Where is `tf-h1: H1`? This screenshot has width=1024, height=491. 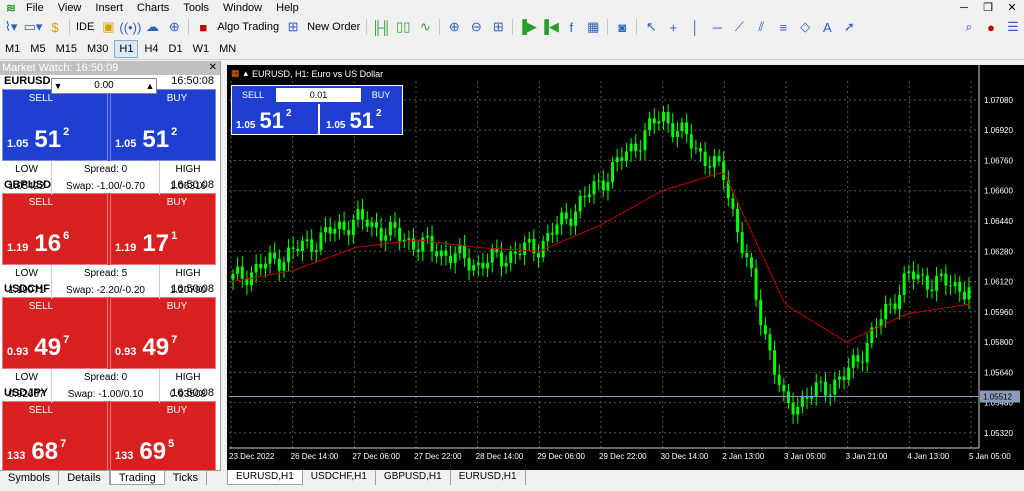 tf-h1: H1 is located at coordinates (126, 48).